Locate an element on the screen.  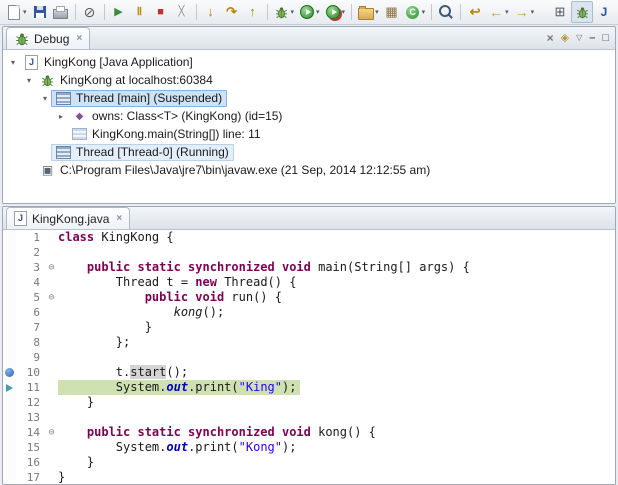
debug-view-toolbar: × ◈ ▽ – □ is located at coordinates (578, 38).